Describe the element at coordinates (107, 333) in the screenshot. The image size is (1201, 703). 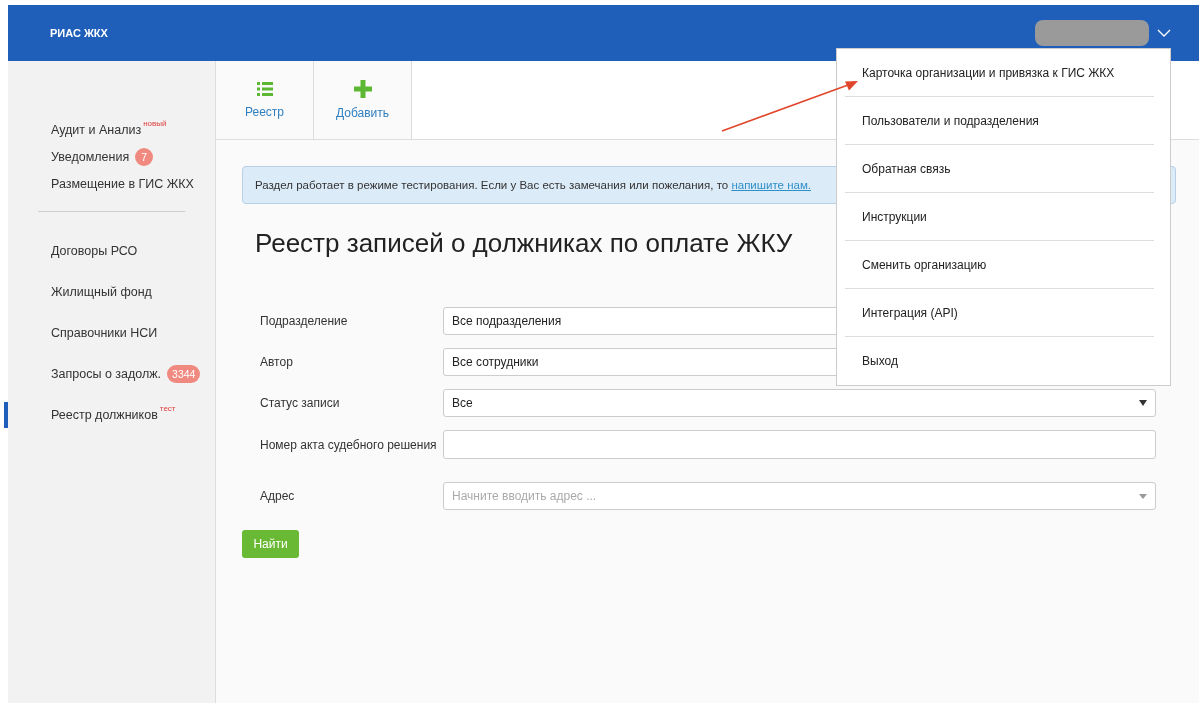
I see `sidebar-item: Справочники НСИ` at that location.